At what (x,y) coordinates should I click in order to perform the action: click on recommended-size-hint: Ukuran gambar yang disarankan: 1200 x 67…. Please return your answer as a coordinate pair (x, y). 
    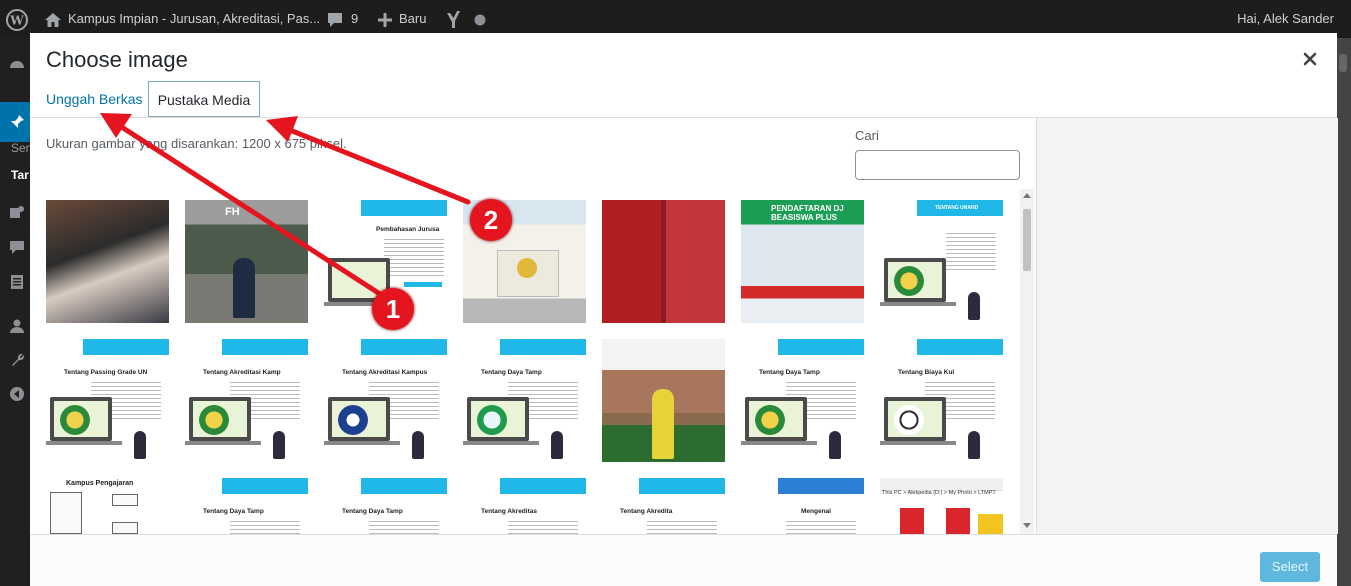
    Looking at the image, I should click on (196, 143).